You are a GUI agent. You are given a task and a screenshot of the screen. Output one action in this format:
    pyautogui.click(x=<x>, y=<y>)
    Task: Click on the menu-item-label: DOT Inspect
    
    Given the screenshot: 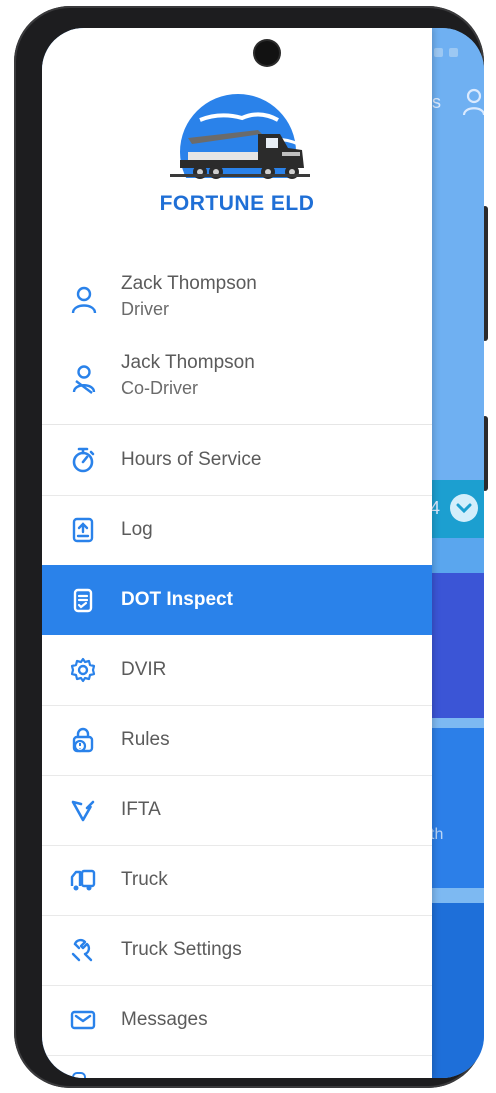 What is the action you would take?
    pyautogui.click(x=177, y=599)
    